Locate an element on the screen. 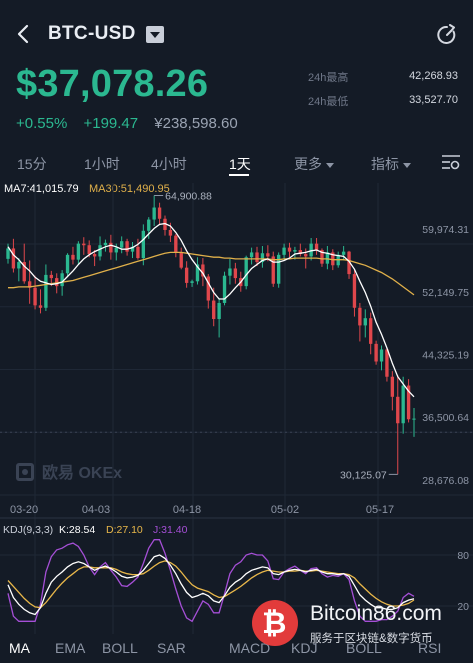 The height and width of the screenshot is (663, 473). change-percent: +0.55% is located at coordinates (42, 123).